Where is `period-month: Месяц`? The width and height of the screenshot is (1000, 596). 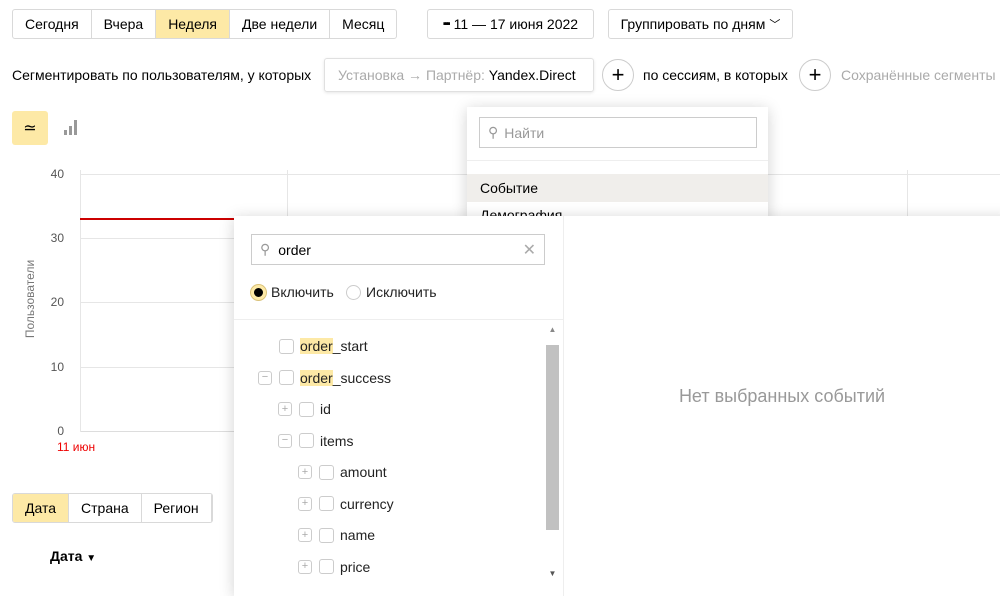 period-month: Месяц is located at coordinates (363, 24).